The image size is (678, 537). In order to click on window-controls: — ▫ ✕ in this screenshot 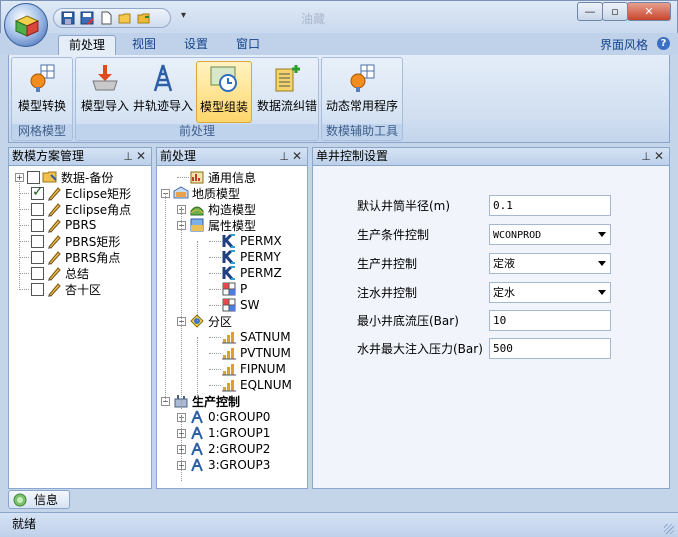, I will do `click(624, 11)`.